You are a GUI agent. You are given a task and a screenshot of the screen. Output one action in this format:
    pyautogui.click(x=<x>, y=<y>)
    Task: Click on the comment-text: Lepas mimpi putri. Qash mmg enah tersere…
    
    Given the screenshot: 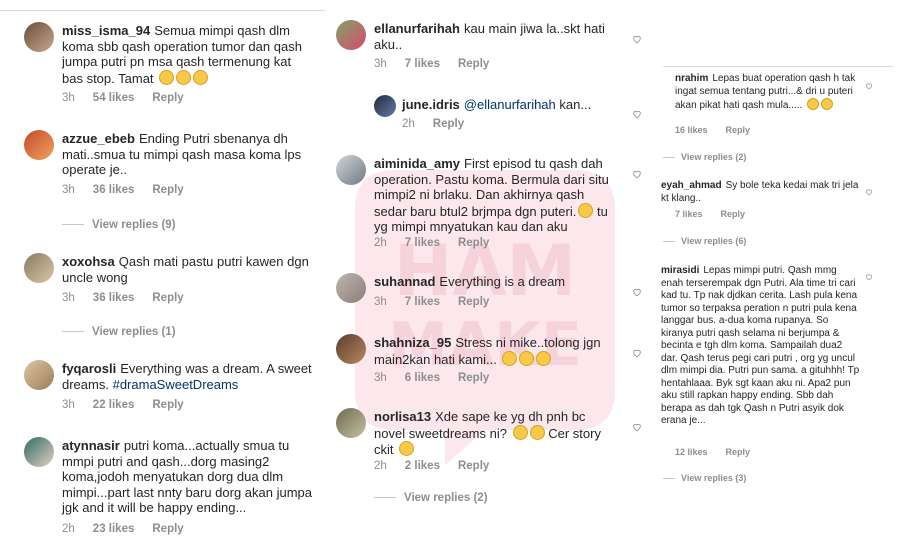 What is the action you would take?
    pyautogui.click(x=760, y=345)
    